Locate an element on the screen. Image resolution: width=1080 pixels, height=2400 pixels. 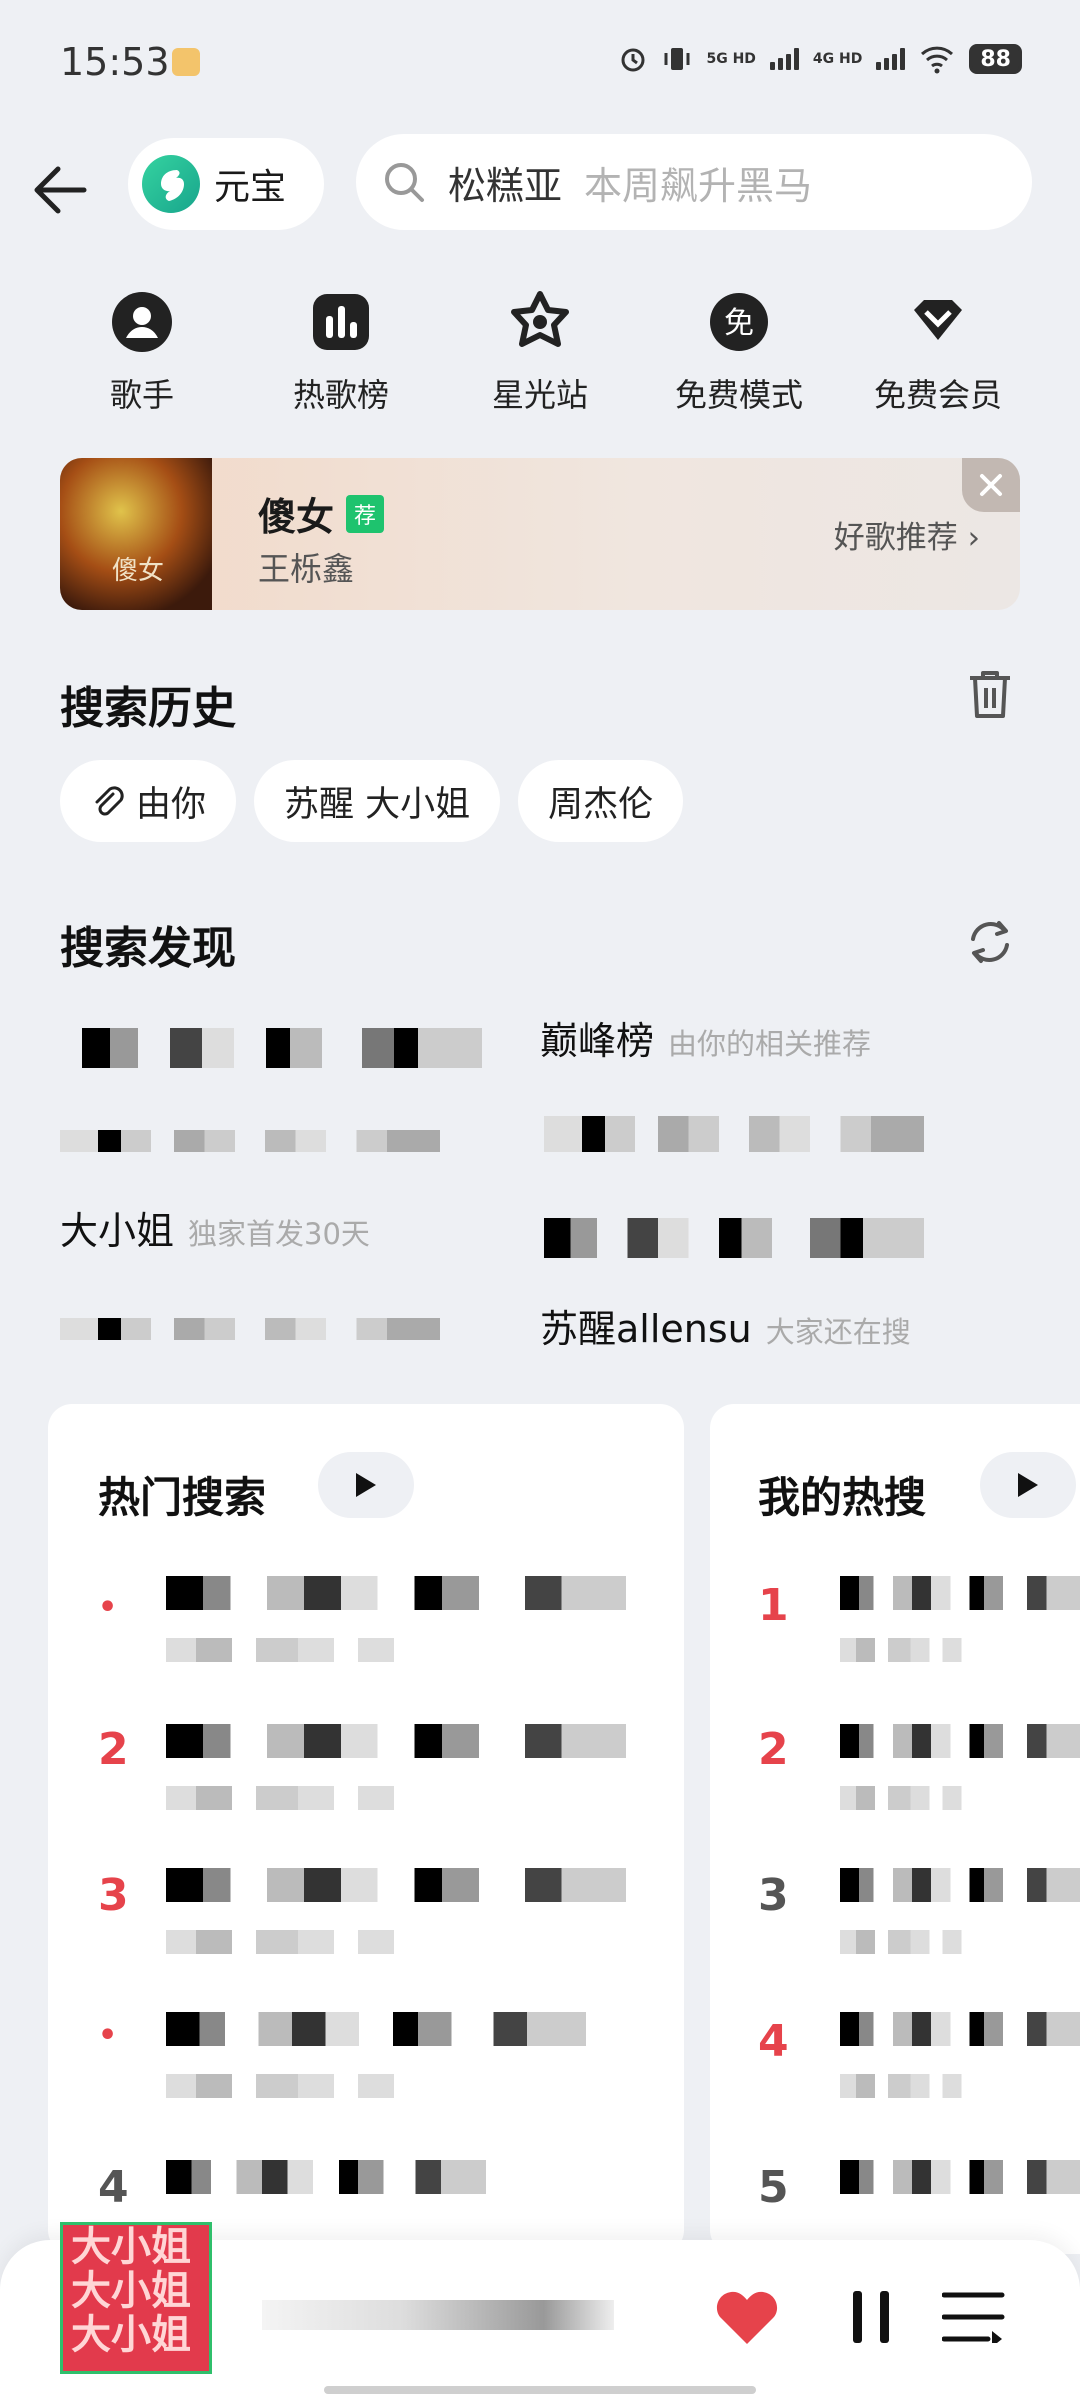
search-query-text: 松糕亚 is located at coordinates (505, 185).